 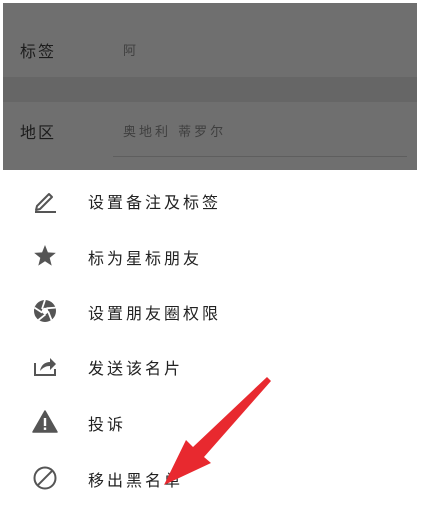 I want to click on tag-row-label: 标签, so click(x=38, y=51).